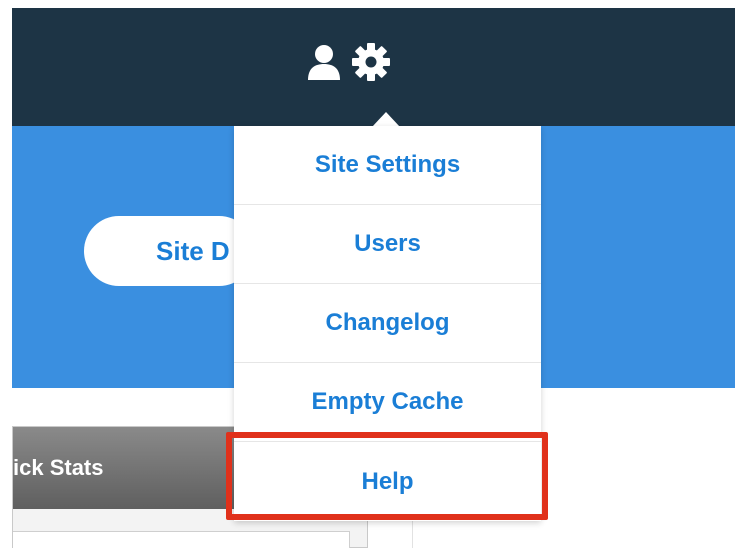 The height and width of the screenshot is (548, 735). Describe the element at coordinates (387, 244) in the screenshot. I see `menu-item-users: Users` at that location.